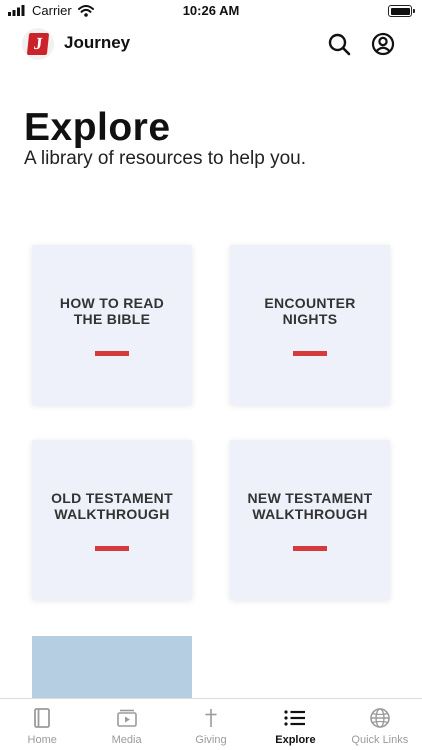 This screenshot has width=422, height=750. What do you see at coordinates (380, 740) in the screenshot?
I see `tab-label: Quick Links` at bounding box center [380, 740].